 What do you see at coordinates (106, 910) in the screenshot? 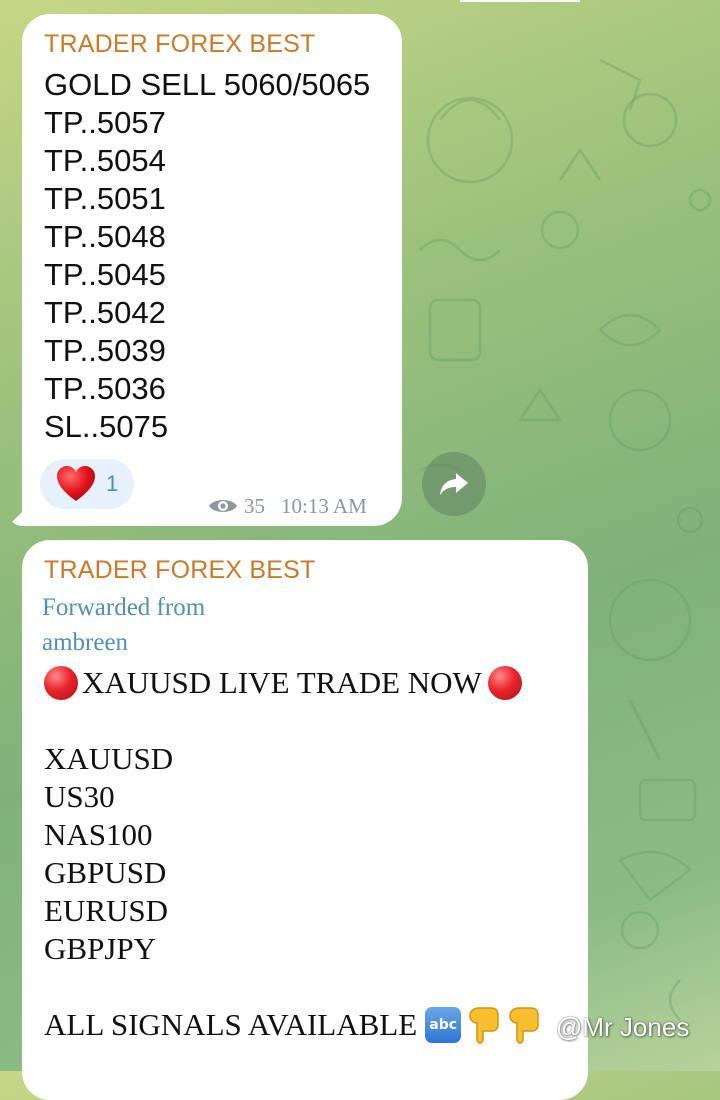
I see `pair-line: EURUSD` at bounding box center [106, 910].